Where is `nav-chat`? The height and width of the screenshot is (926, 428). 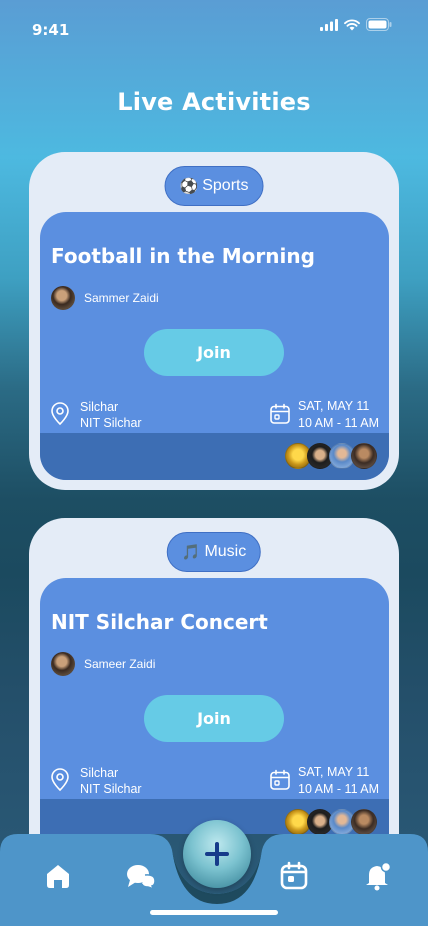
nav-chat is located at coordinates (141, 876).